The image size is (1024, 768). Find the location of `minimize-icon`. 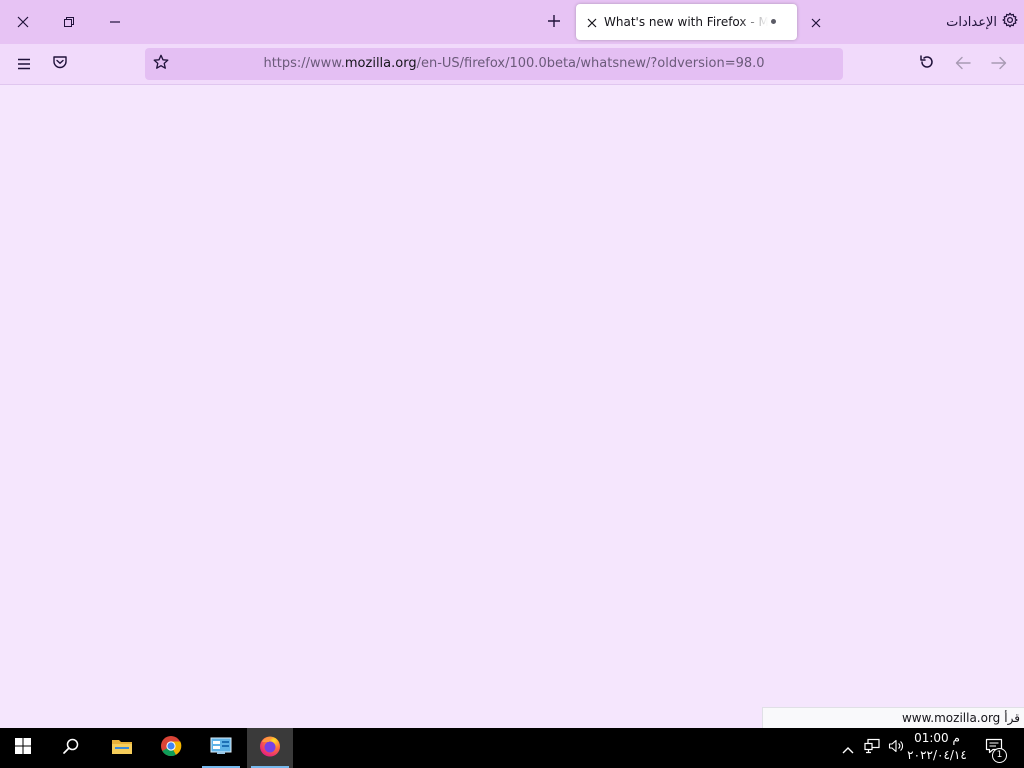

minimize-icon is located at coordinates (115, 22).